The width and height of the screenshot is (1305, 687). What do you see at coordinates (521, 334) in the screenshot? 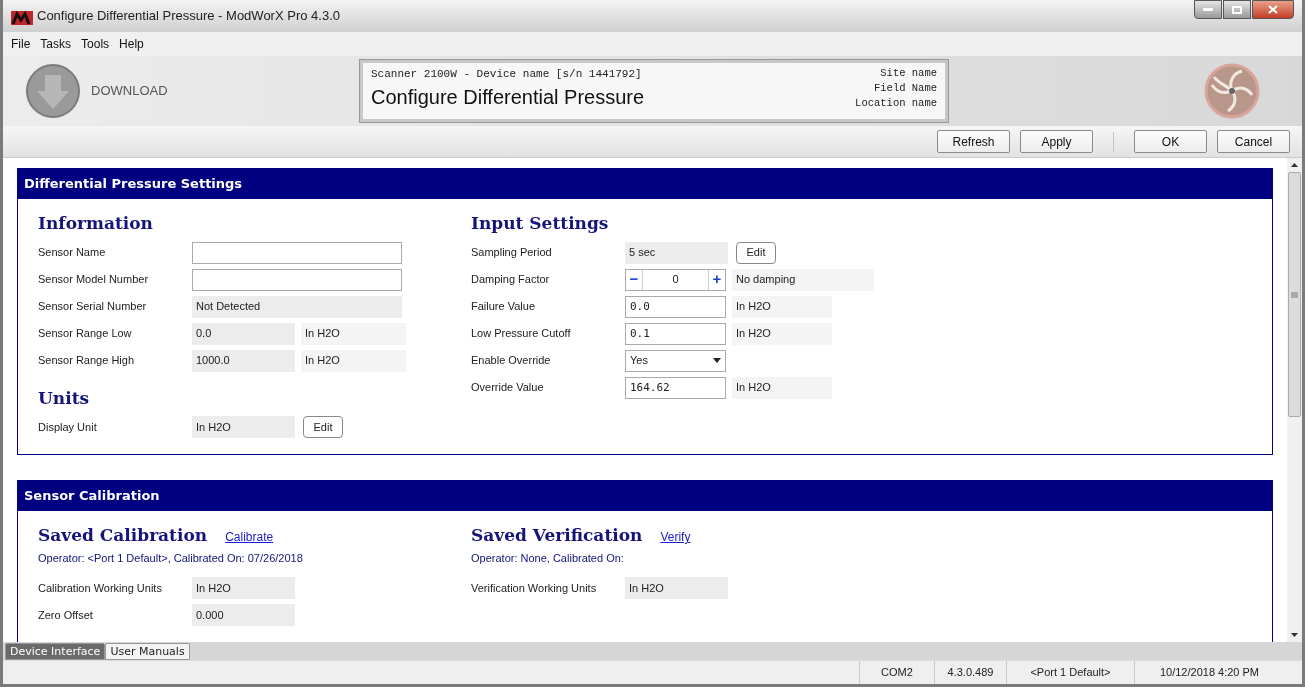
I see `field-label: Low Pressure Cutoff` at bounding box center [521, 334].